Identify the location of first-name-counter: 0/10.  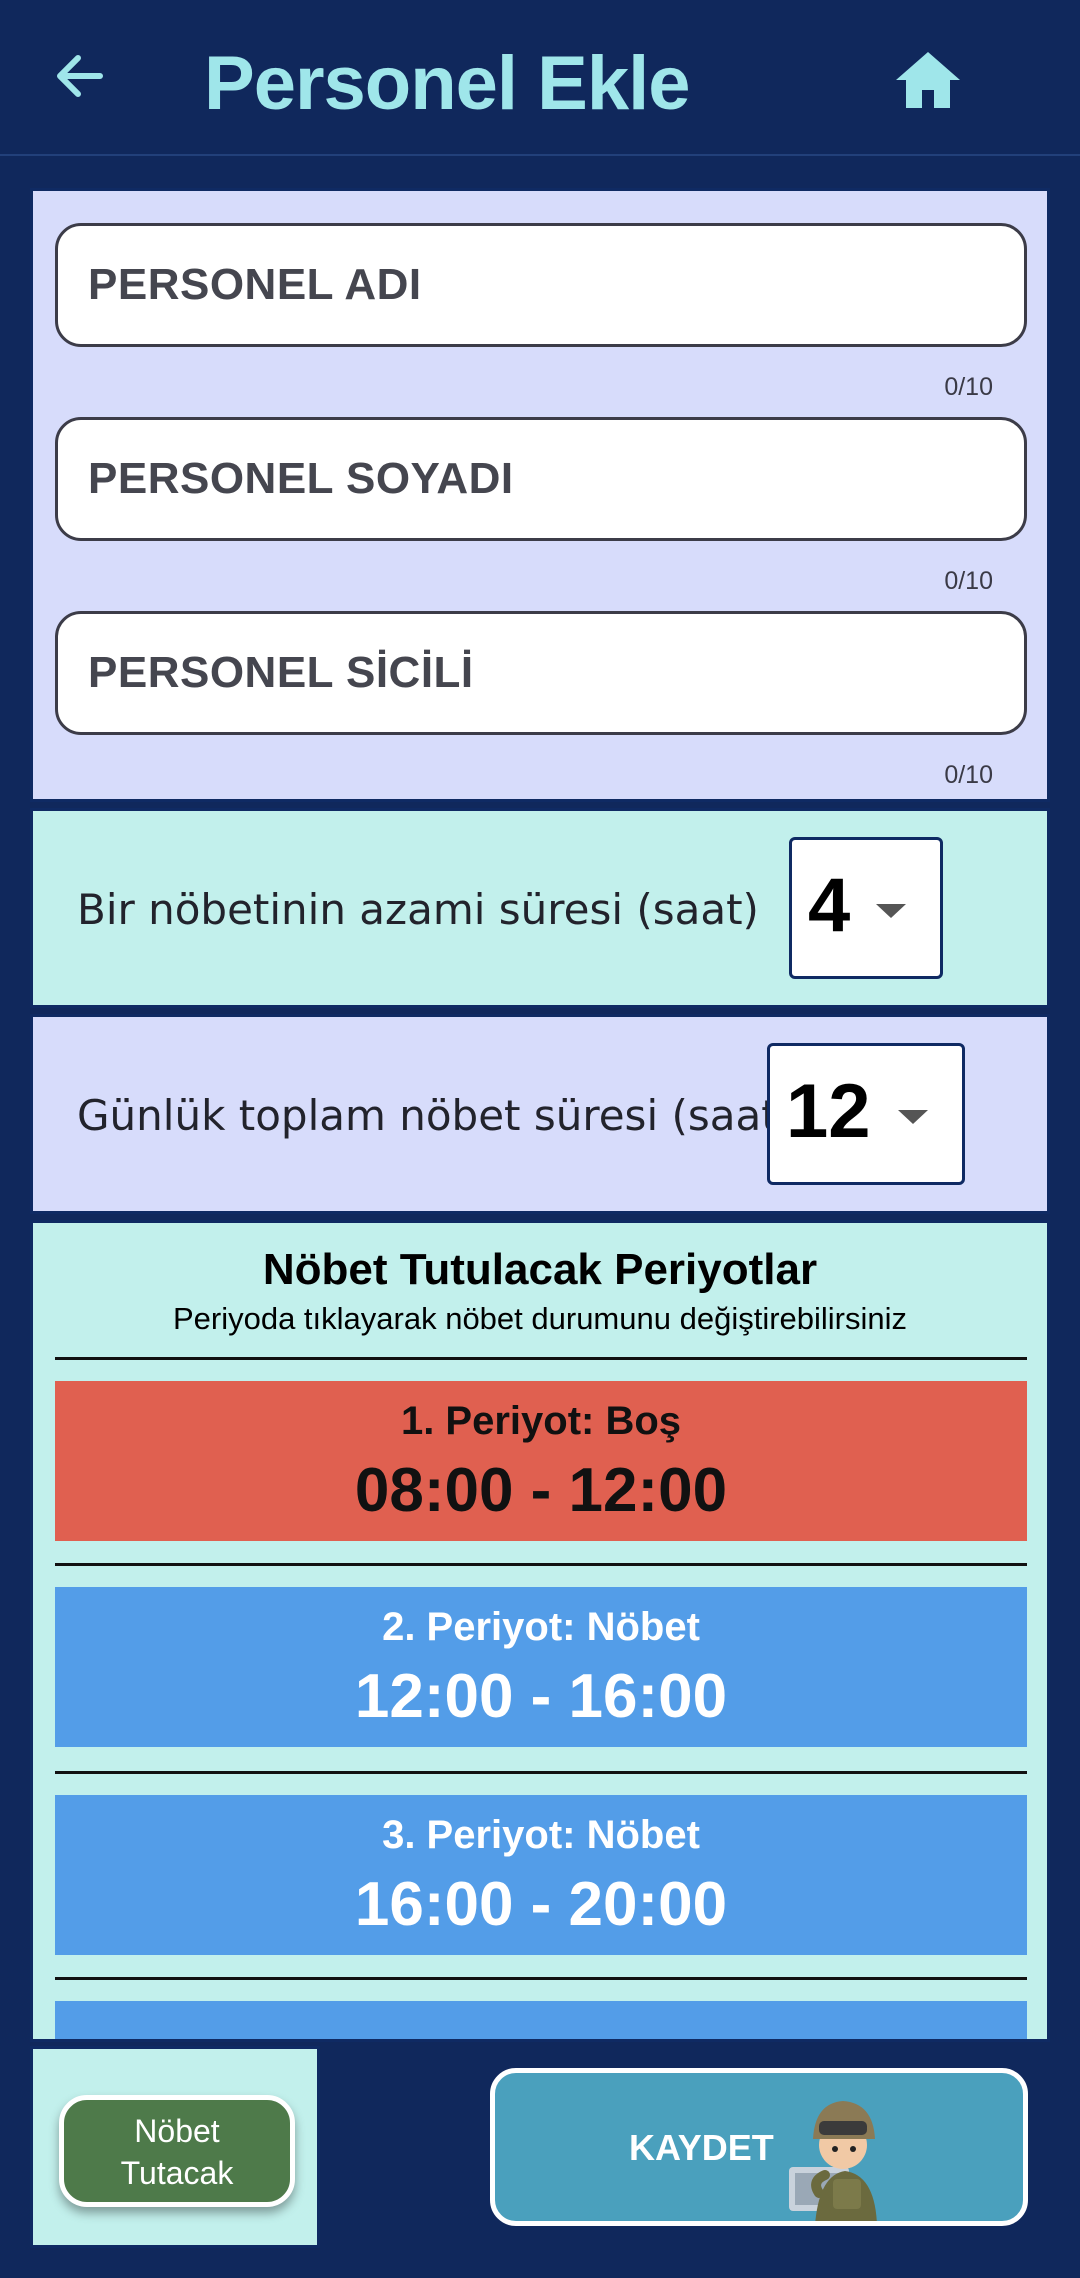
(968, 387).